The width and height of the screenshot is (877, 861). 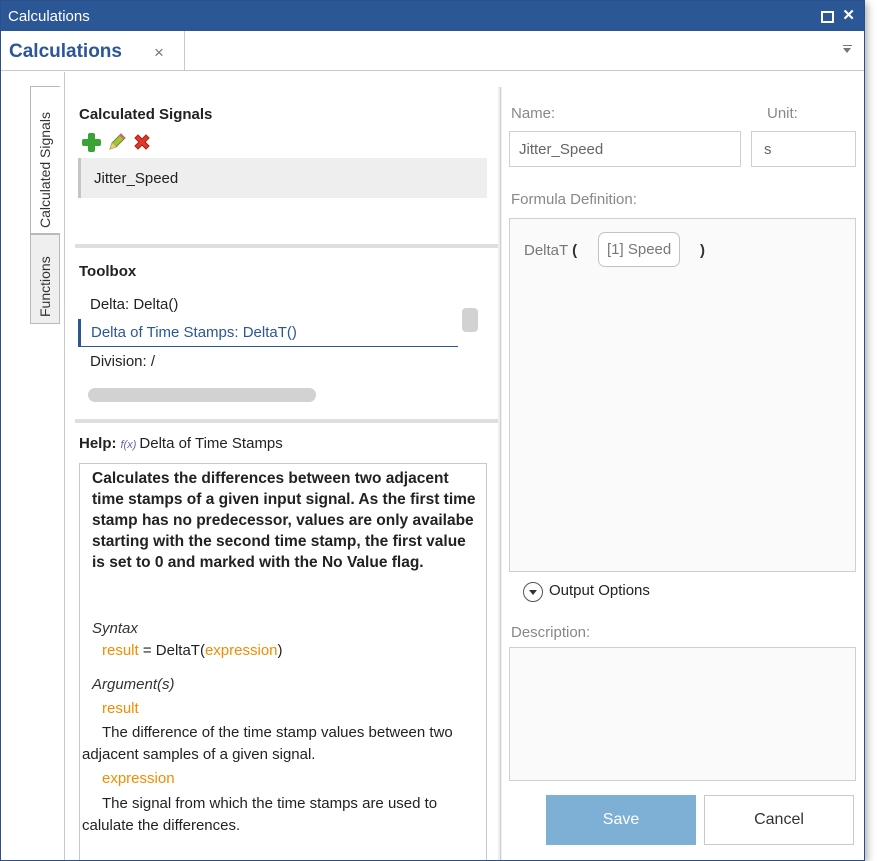 What do you see at coordinates (803, 149) in the screenshot?
I see `unit-input: s` at bounding box center [803, 149].